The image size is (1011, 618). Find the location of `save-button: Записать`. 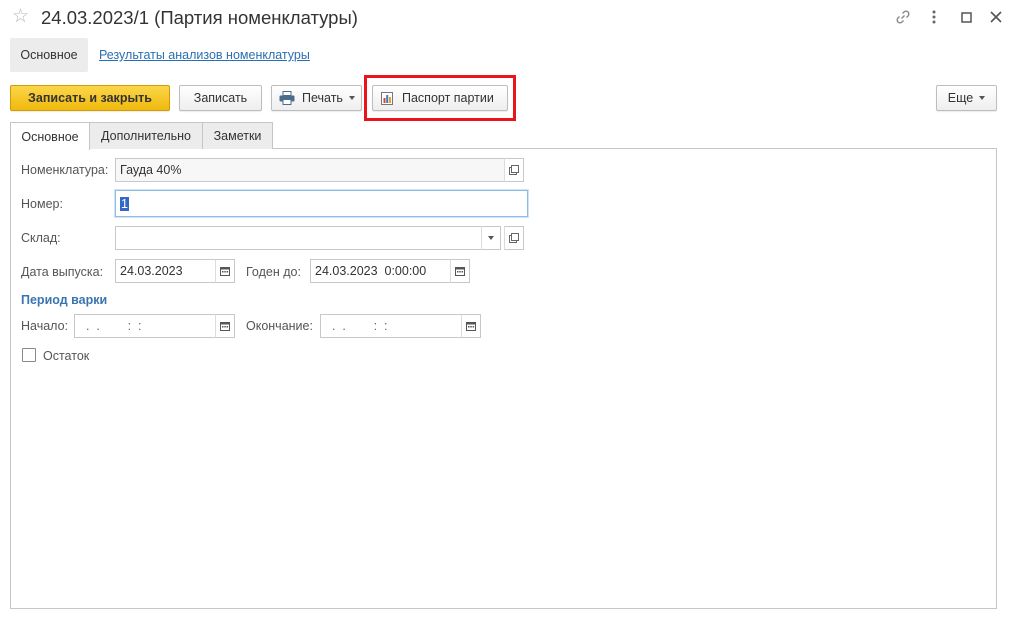

save-button: Записать is located at coordinates (220, 98).